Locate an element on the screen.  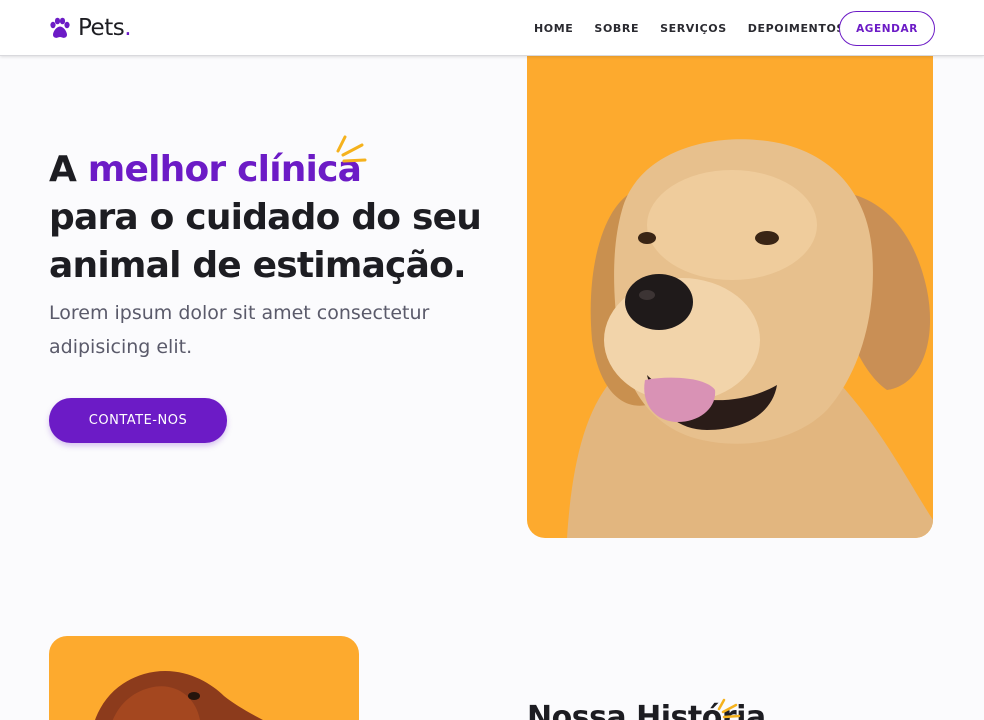
hero-title-accent: melhor clínica is located at coordinates (224, 169).